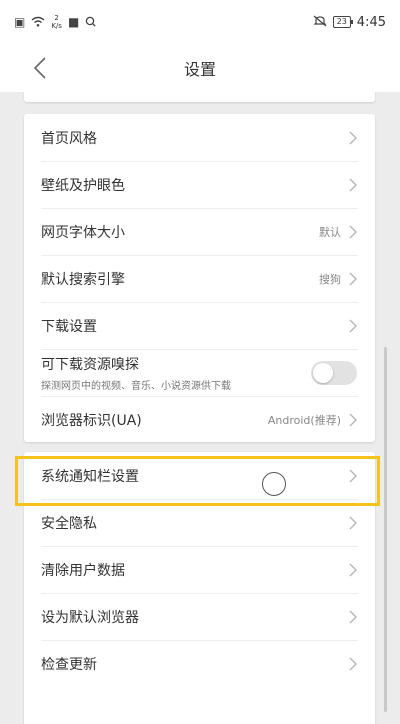 The width and height of the screenshot is (400, 724). What do you see at coordinates (330, 279) in the screenshot?
I see `setting-value: 搜狗` at bounding box center [330, 279].